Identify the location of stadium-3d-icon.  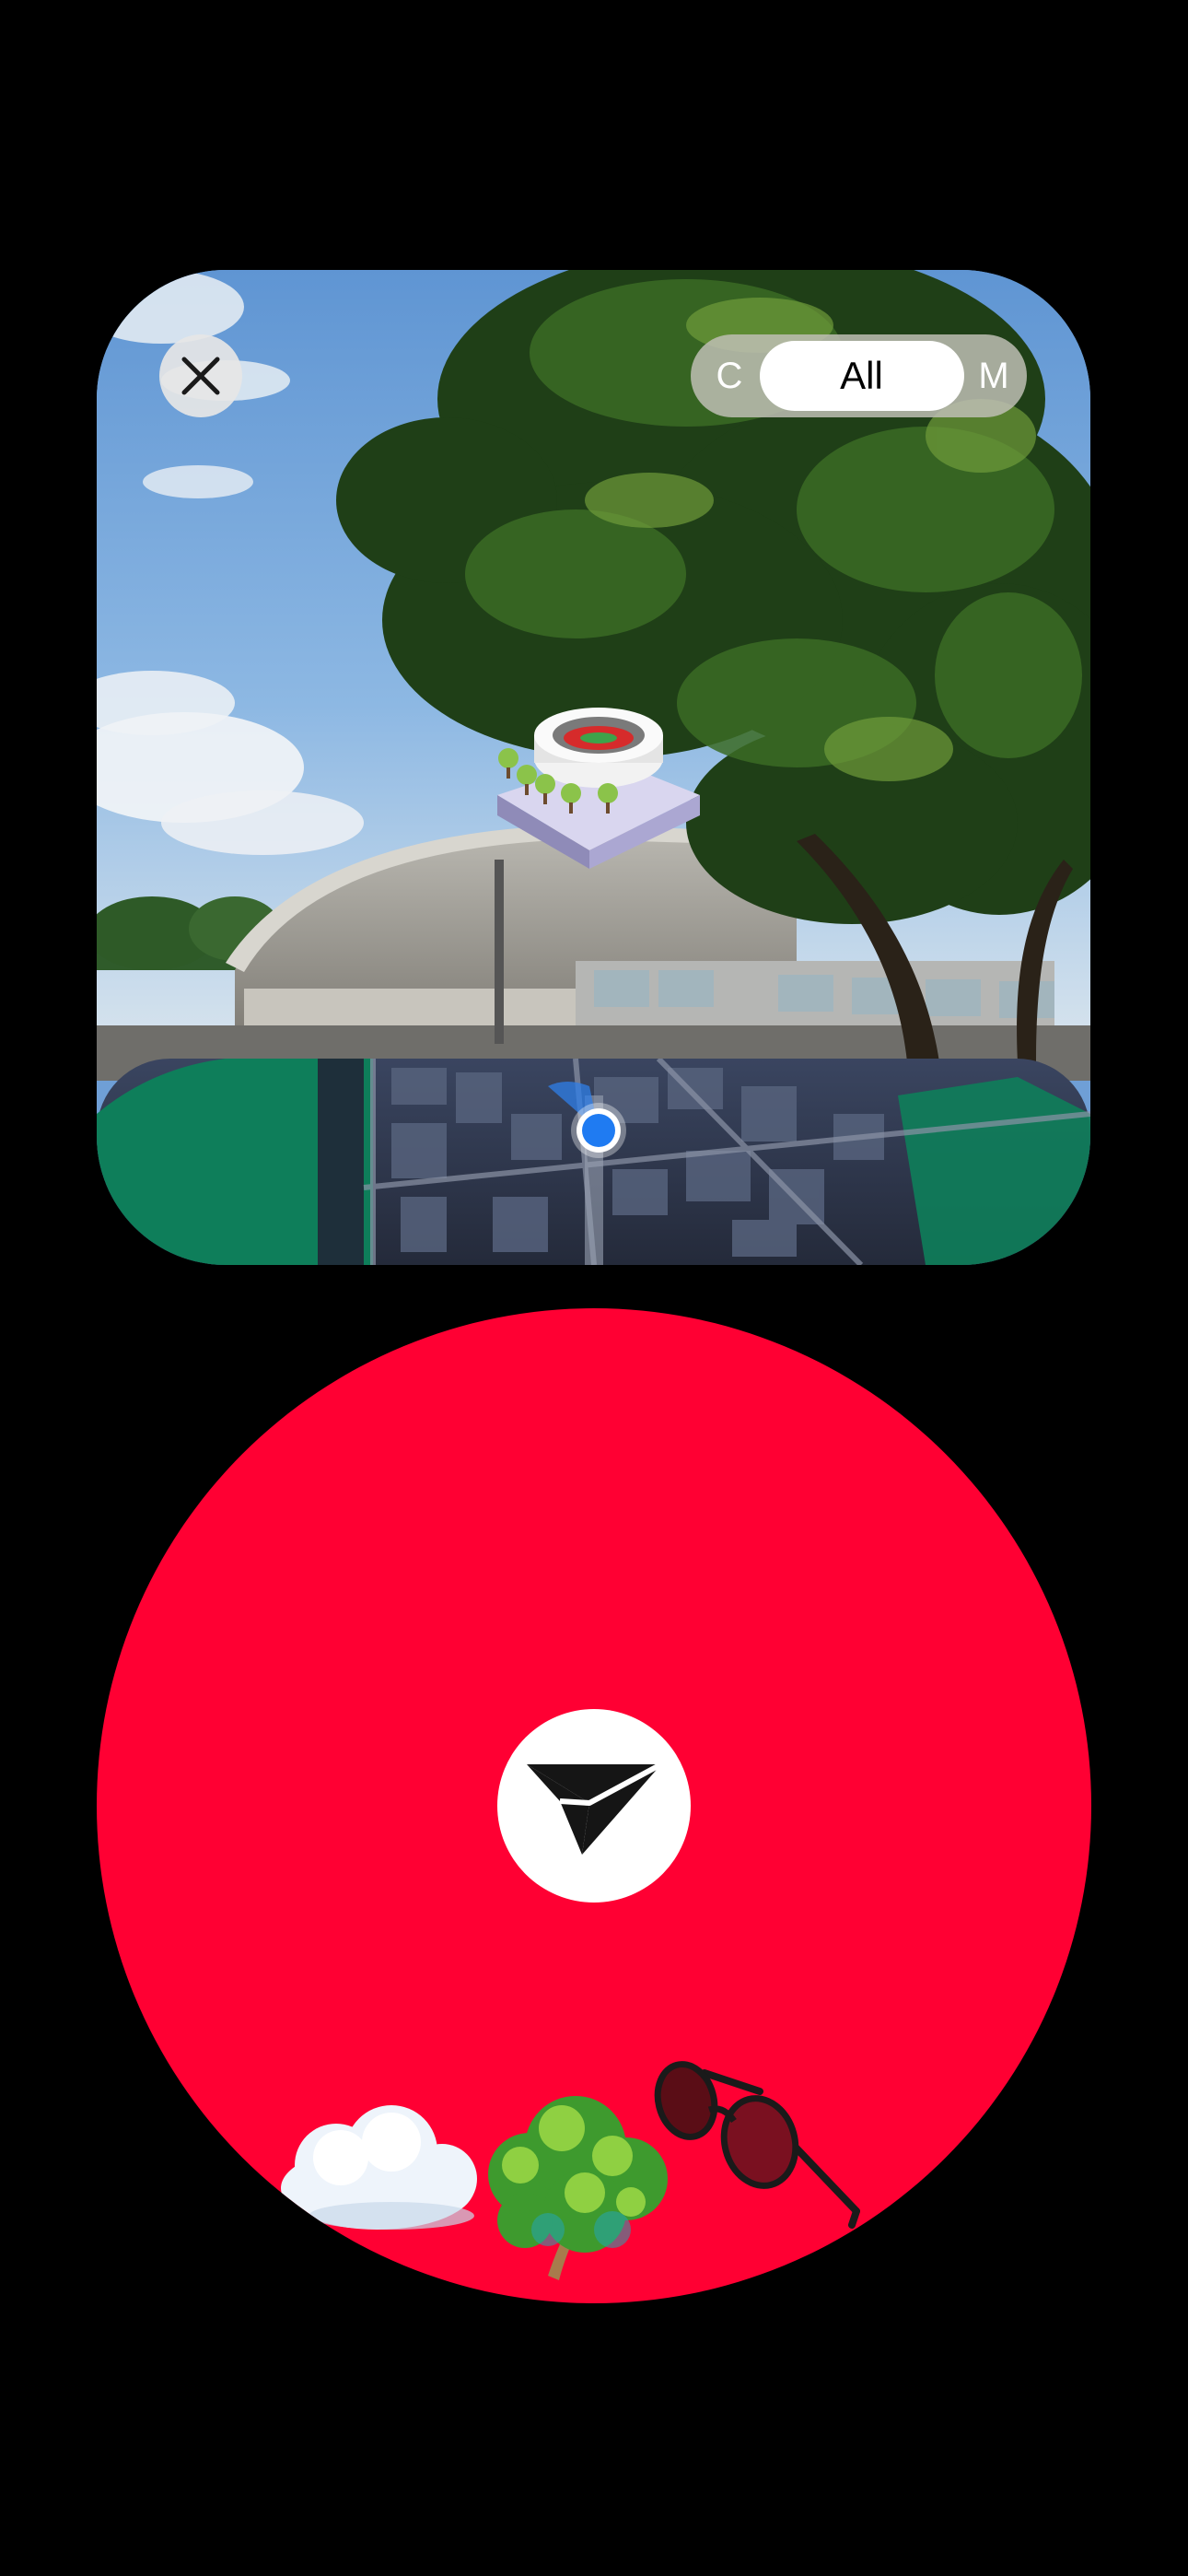
(594, 786).